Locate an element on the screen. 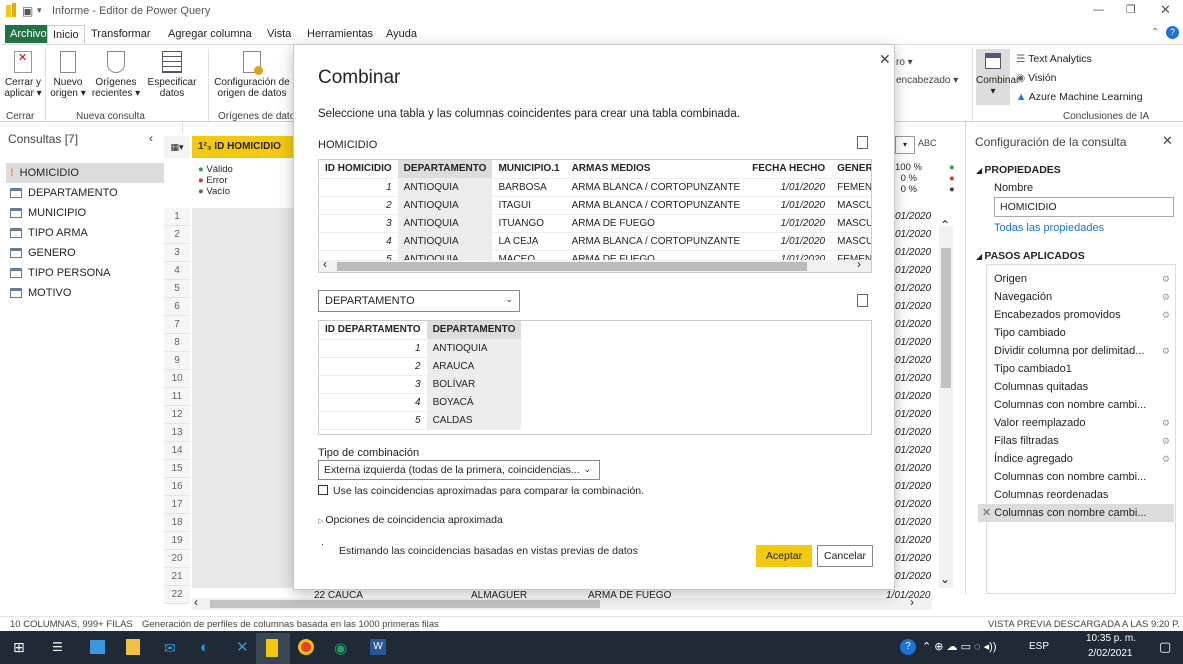 The height and width of the screenshot is (664, 1183). tab-agregar-columna: Agregar columna is located at coordinates (210, 34).